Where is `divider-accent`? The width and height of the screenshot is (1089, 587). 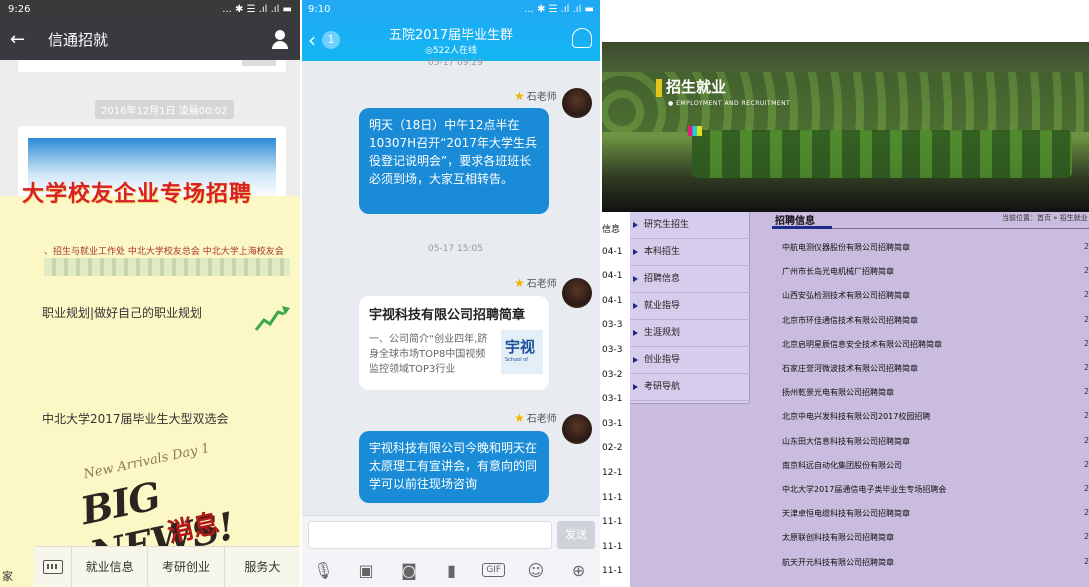 divider-accent is located at coordinates (802, 227).